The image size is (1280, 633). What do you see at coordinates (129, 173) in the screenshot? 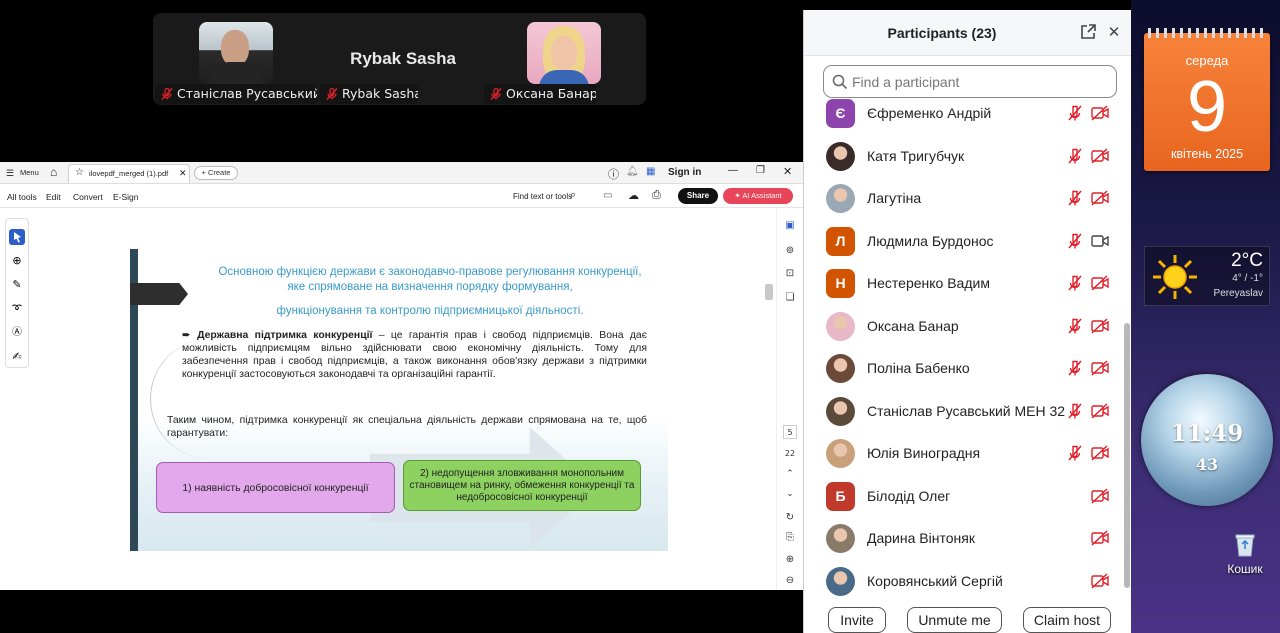
I see `document-tab: ☆ ilovepdf_merged (1).pdf ✕` at bounding box center [129, 173].